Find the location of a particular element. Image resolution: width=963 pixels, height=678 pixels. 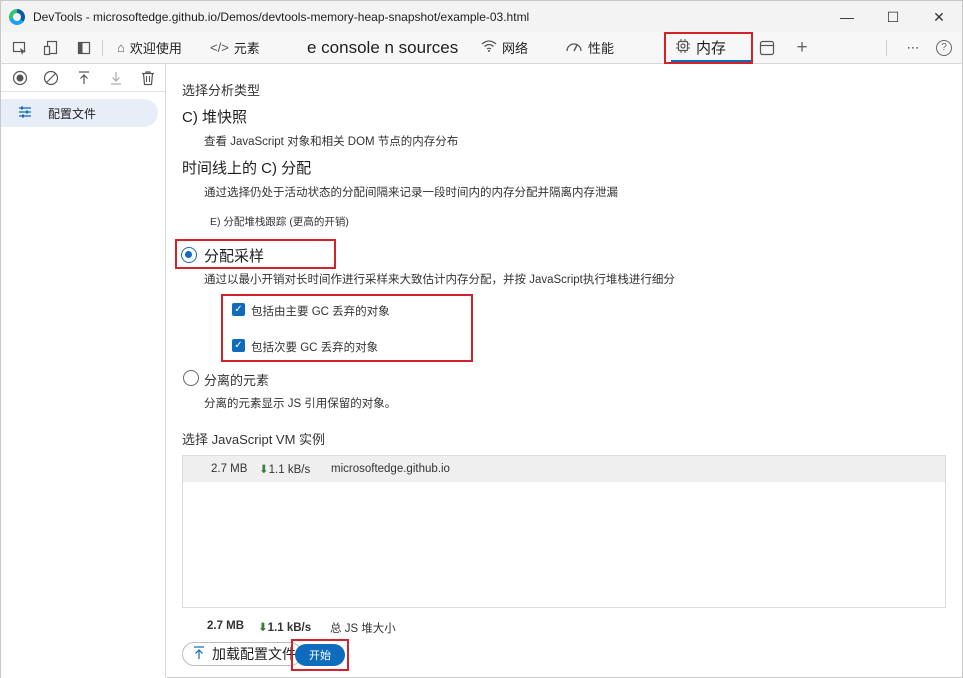

add-tab-icon: + is located at coordinates (802, 47).